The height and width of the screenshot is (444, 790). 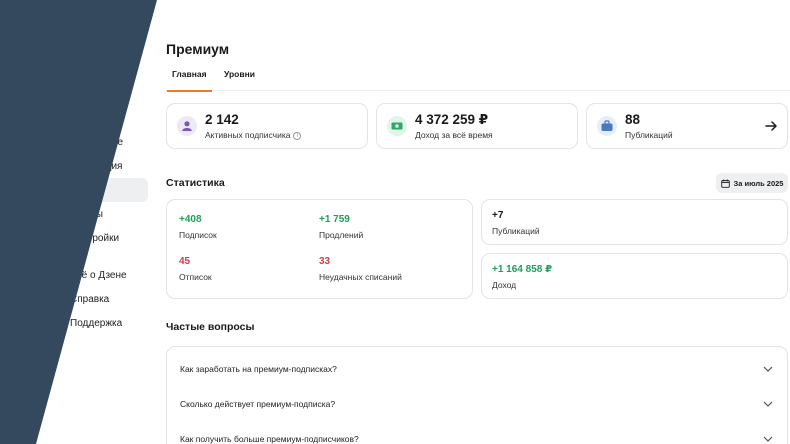 I want to click on sidebar-item-label: иум, so click(x=93, y=190).